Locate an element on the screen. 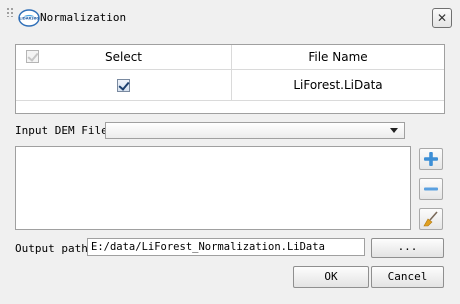 The height and width of the screenshot is (304, 460). remove-icon is located at coordinates (431, 189).